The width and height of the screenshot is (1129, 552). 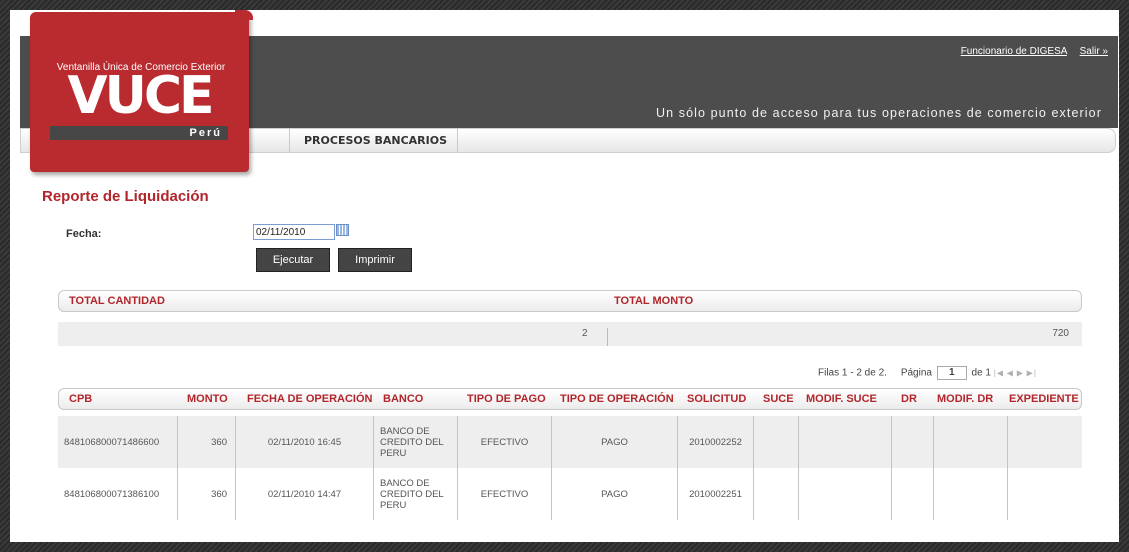 What do you see at coordinates (841, 399) in the screenshot?
I see `col-modif-suce: MODIF. SUCE` at bounding box center [841, 399].